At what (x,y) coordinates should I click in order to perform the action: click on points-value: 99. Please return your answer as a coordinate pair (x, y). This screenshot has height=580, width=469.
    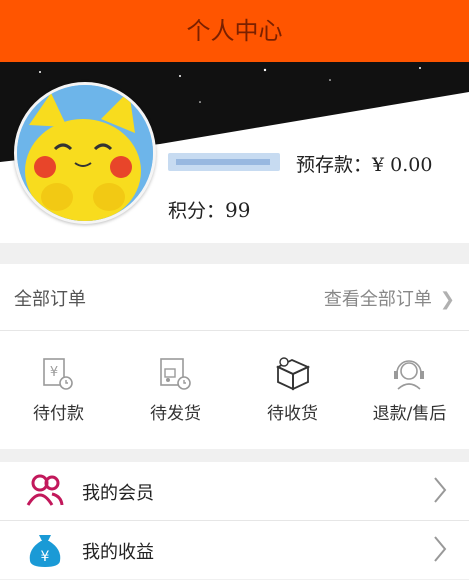
    Looking at the image, I should click on (238, 210).